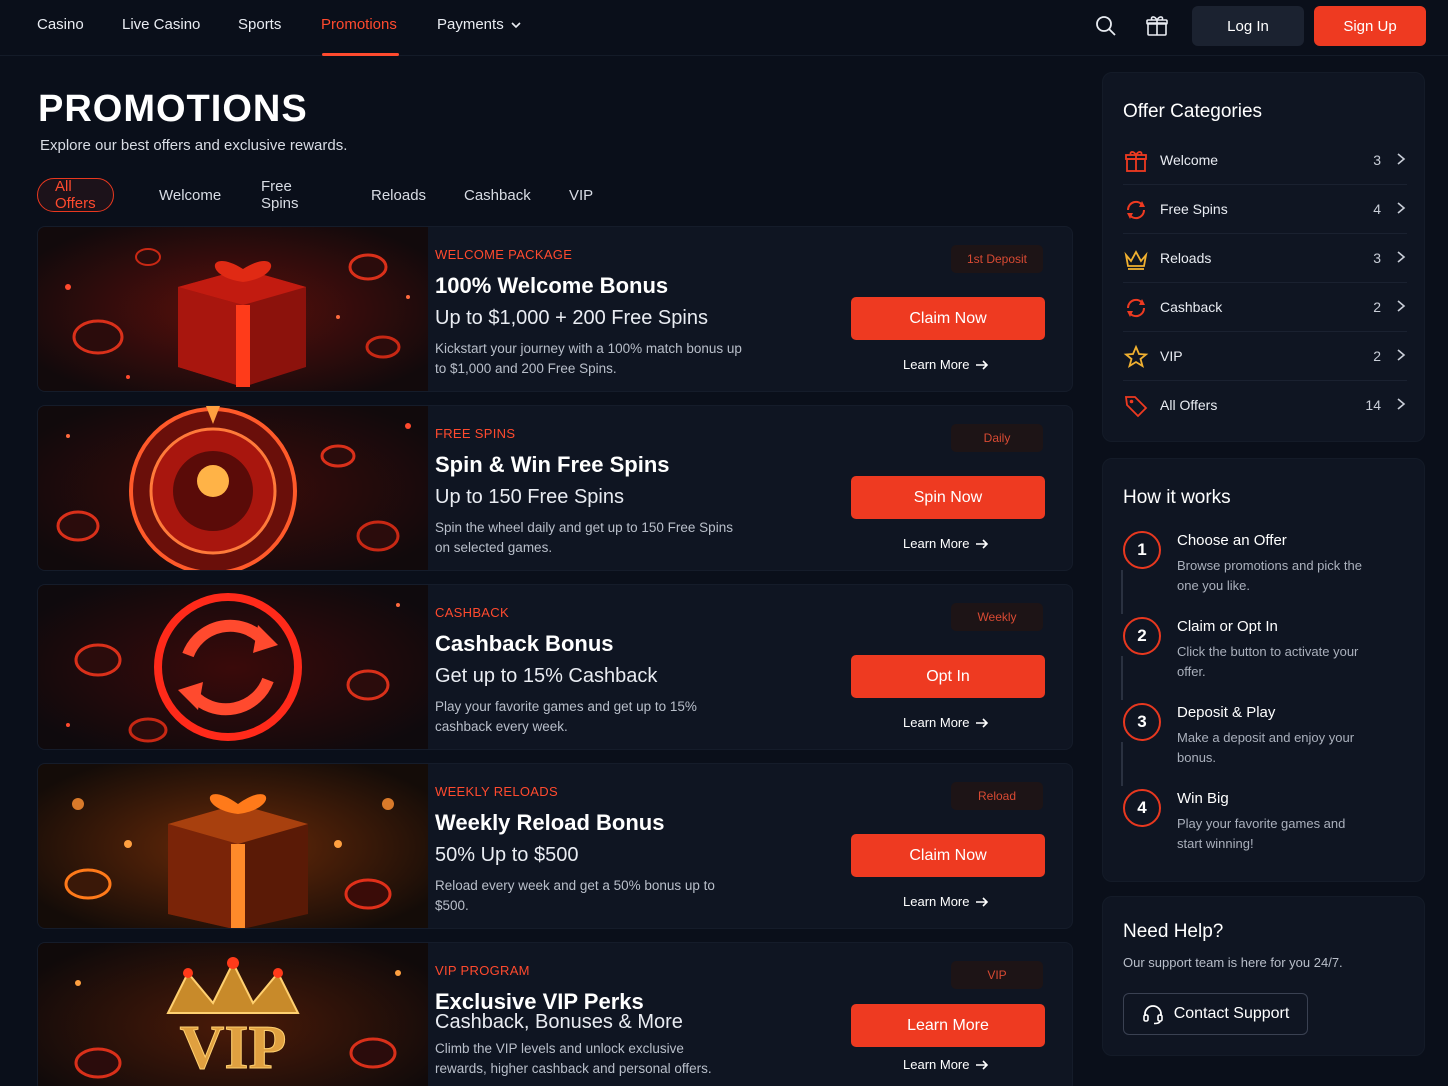 The width and height of the screenshot is (1448, 1086). What do you see at coordinates (1377, 356) in the screenshot?
I see `category-count: 2` at bounding box center [1377, 356].